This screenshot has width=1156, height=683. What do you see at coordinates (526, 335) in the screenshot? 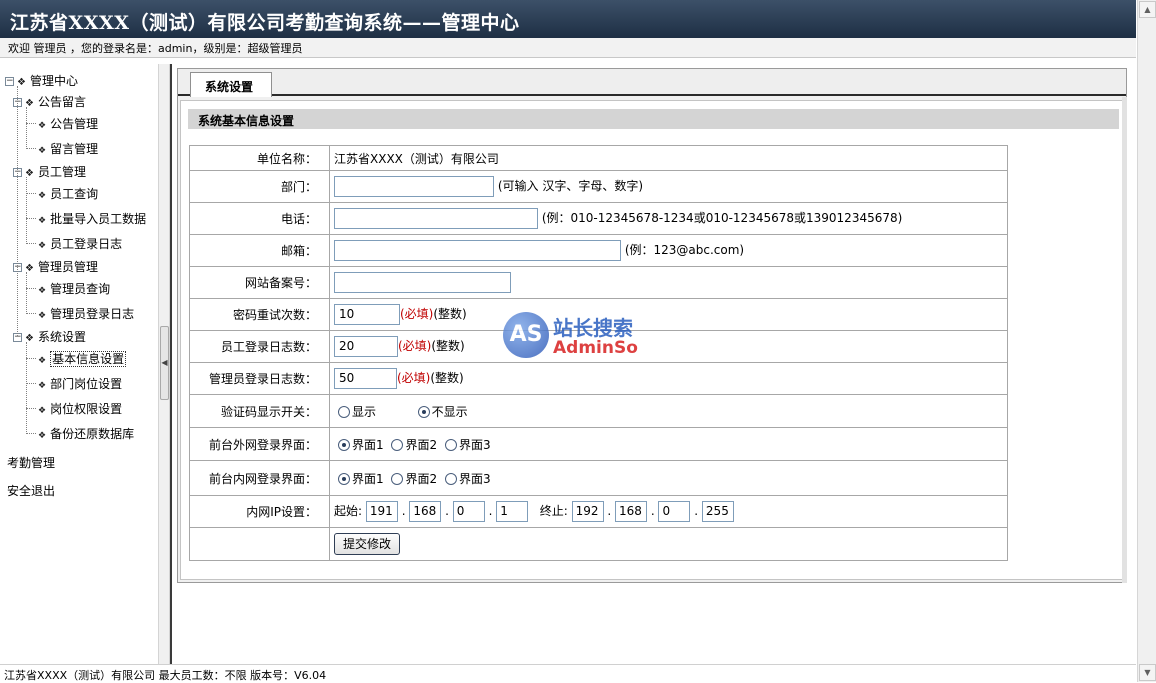
I see `watermark-badge: AS` at bounding box center [526, 335].